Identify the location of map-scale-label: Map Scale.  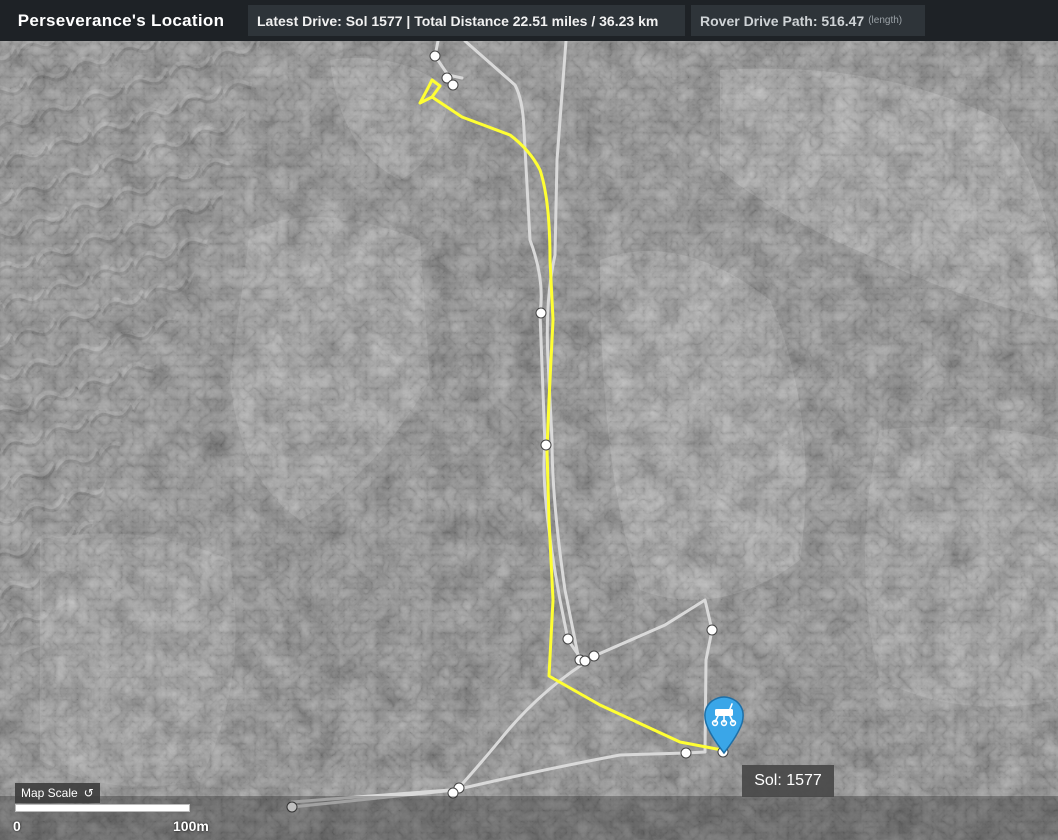
(49, 793).